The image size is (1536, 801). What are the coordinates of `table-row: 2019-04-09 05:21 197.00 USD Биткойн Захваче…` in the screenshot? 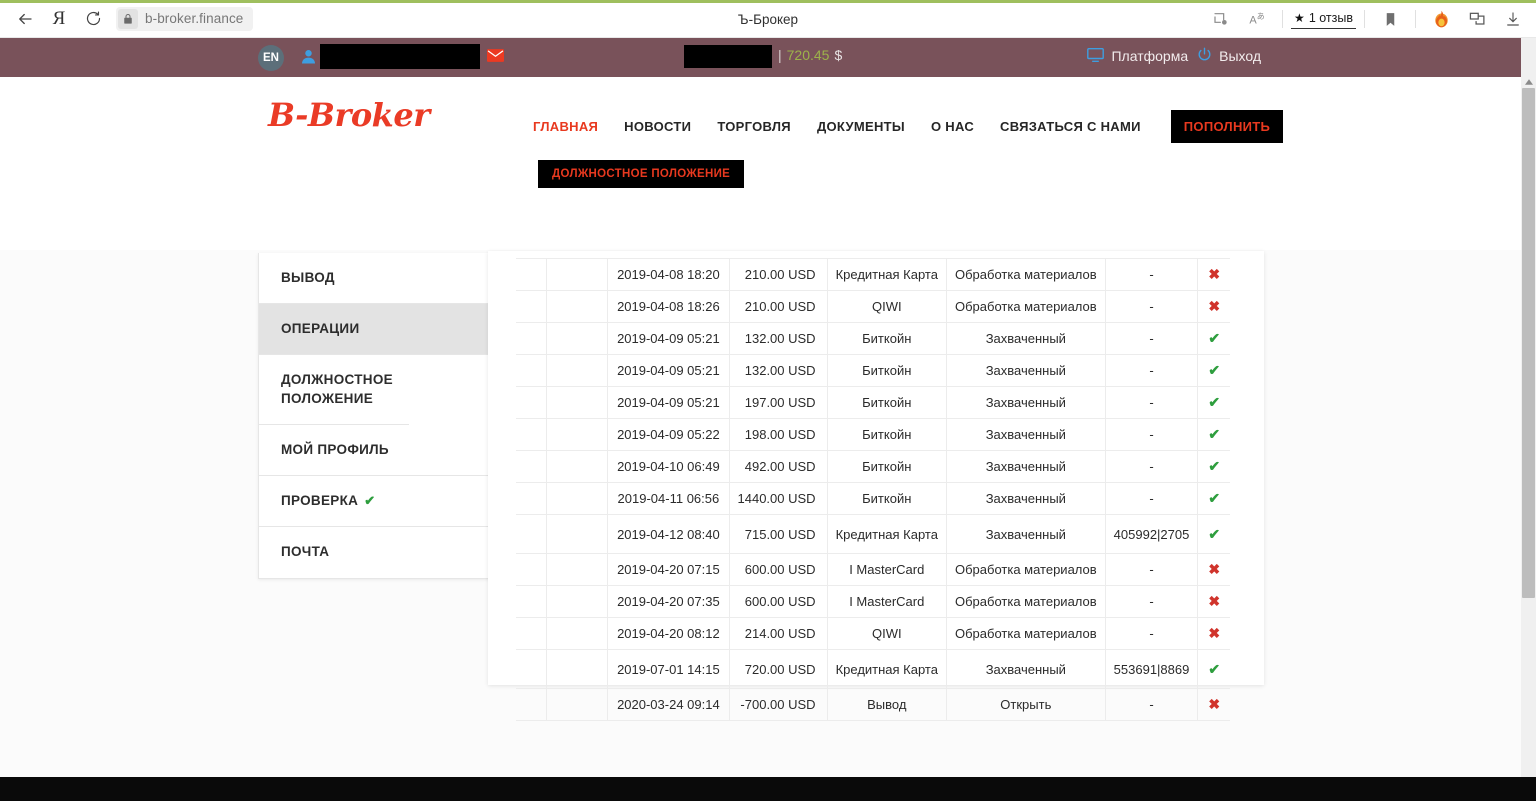 It's located at (873, 402).